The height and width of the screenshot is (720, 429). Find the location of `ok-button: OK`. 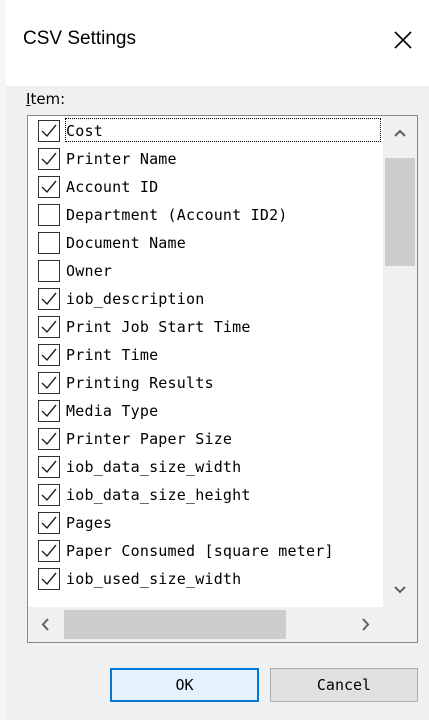

ok-button: OK is located at coordinates (184, 685).